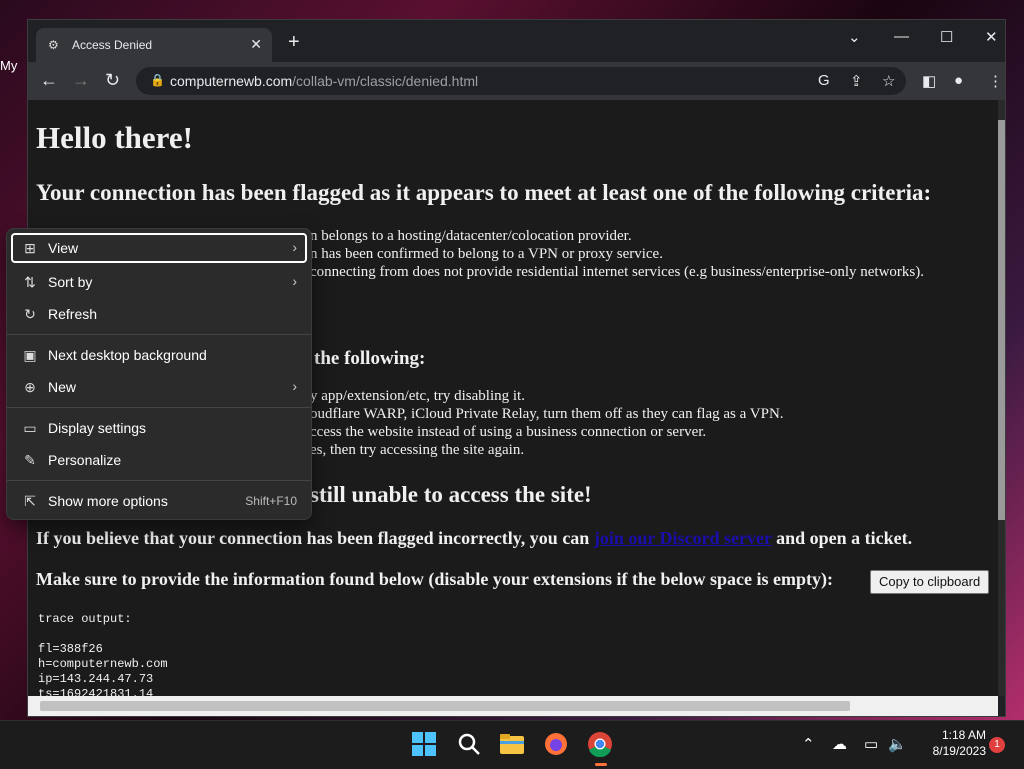 Image resolution: width=1024 pixels, height=769 pixels. What do you see at coordinates (959, 751) in the screenshot?
I see `clock-date: 8/19/2023` at bounding box center [959, 751].